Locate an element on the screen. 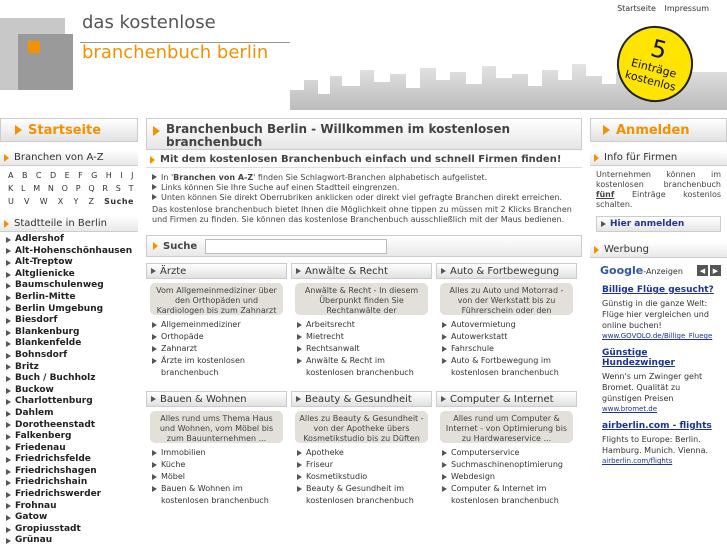 This screenshot has height=545, width=727. category-item-link: Rechtsanwalt is located at coordinates (364, 349).